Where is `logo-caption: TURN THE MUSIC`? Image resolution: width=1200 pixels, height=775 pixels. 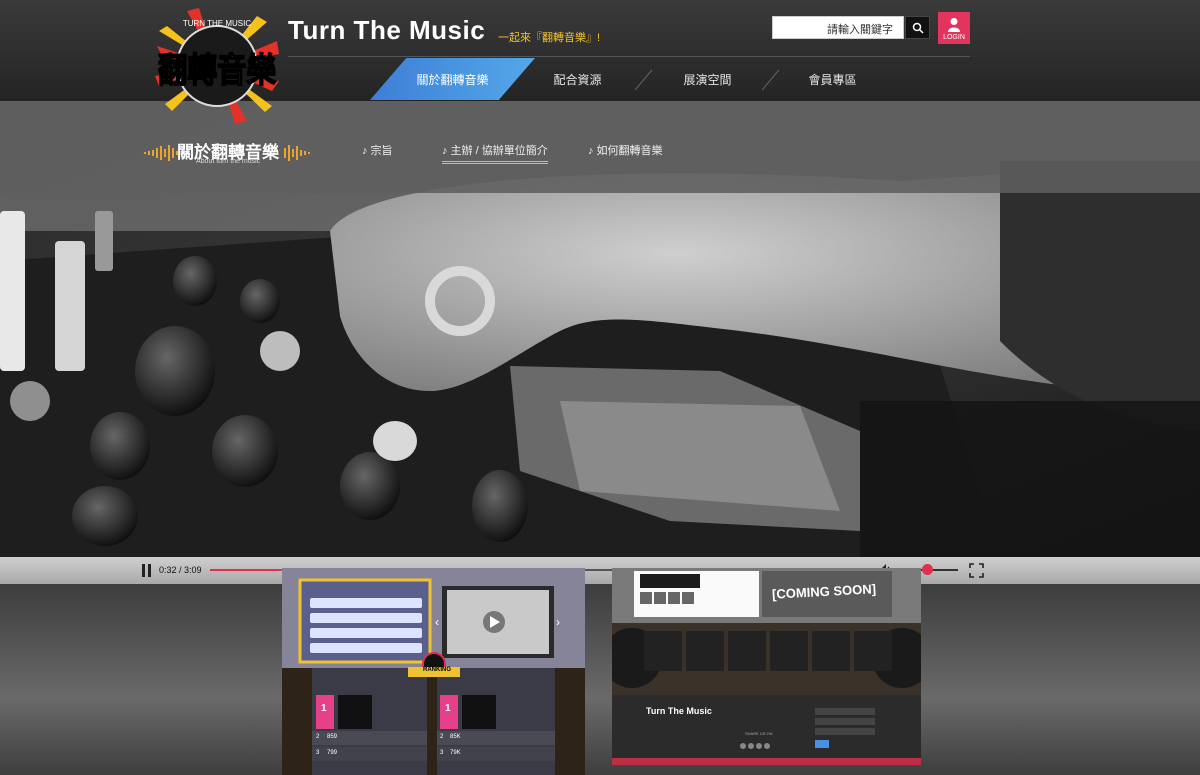
logo-caption: TURN THE MUSIC is located at coordinates (217, 23).